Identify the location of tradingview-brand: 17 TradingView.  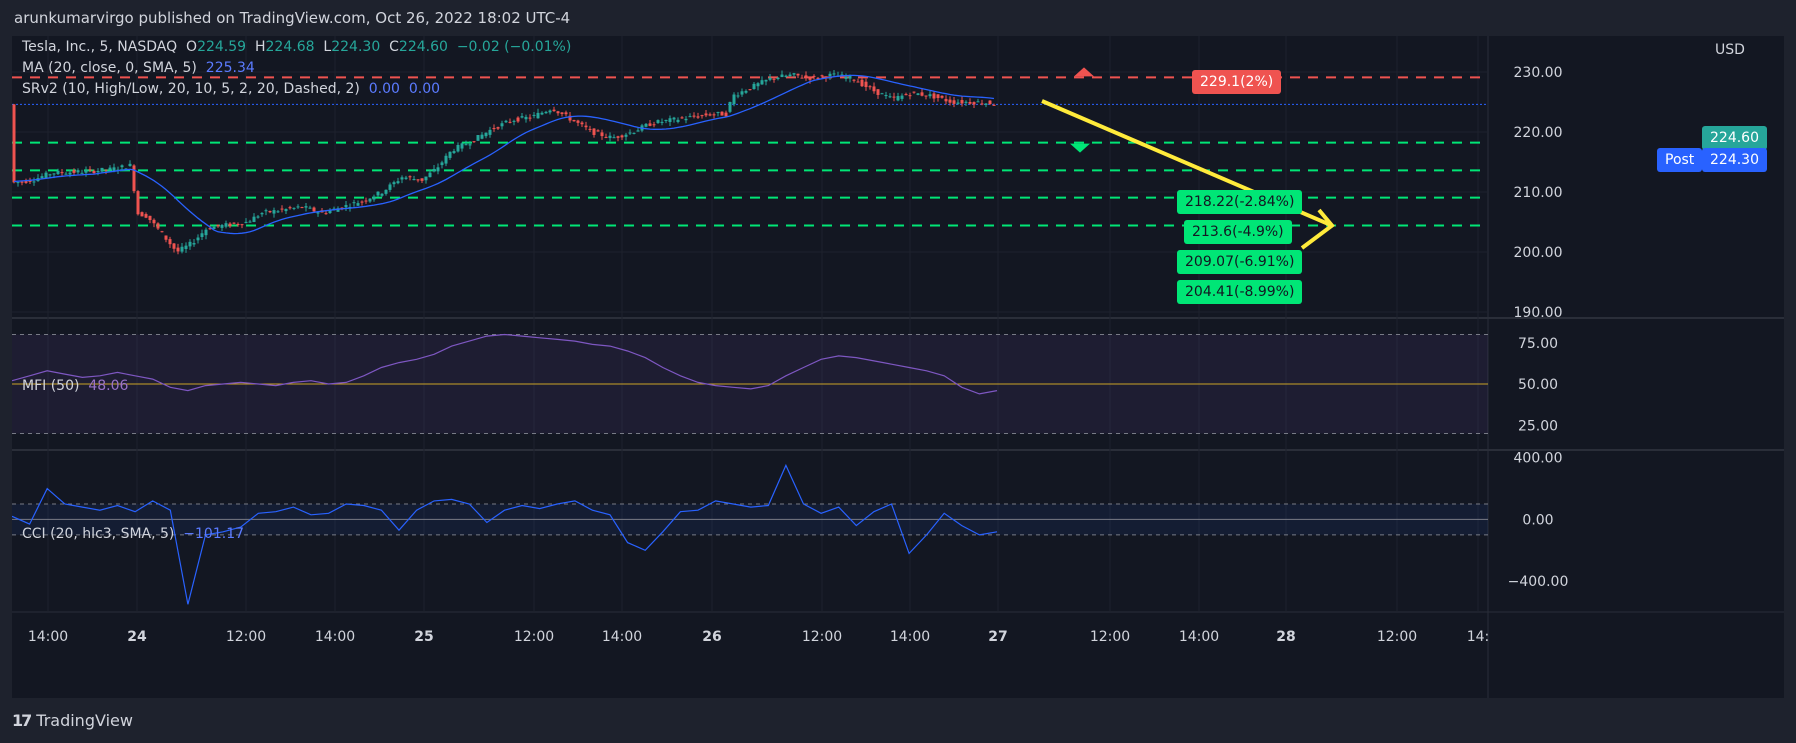
(72, 721).